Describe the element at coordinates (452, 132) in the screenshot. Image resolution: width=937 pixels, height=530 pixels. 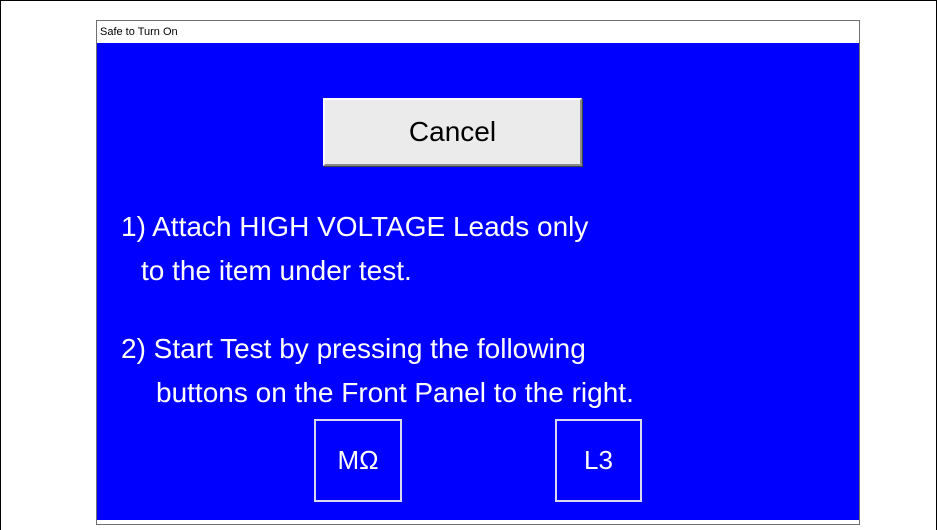
I see `cancel-button: Cancel` at that location.